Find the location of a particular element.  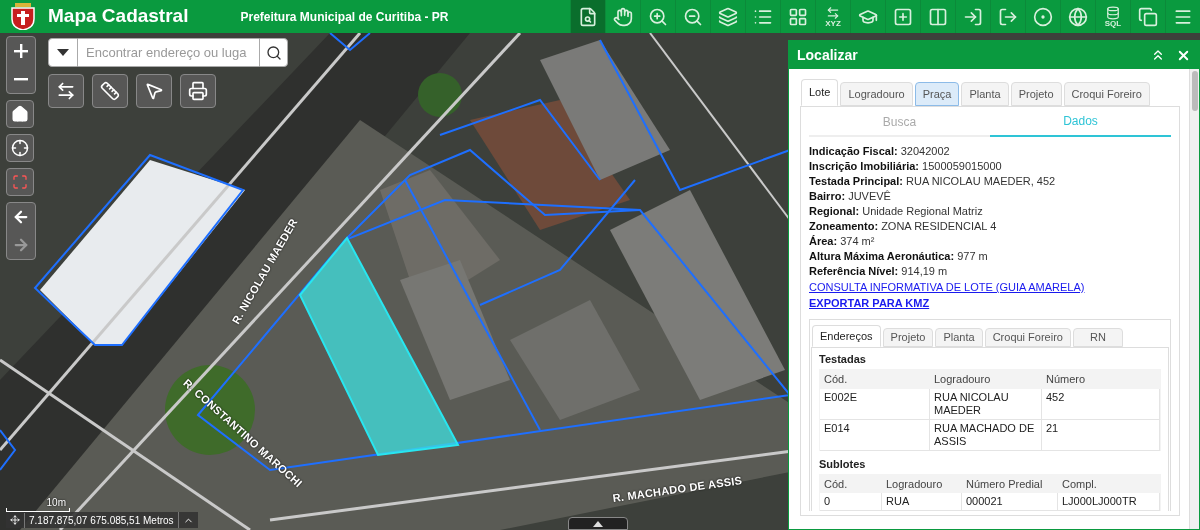

panel-title: Localizar is located at coordinates (827, 55).